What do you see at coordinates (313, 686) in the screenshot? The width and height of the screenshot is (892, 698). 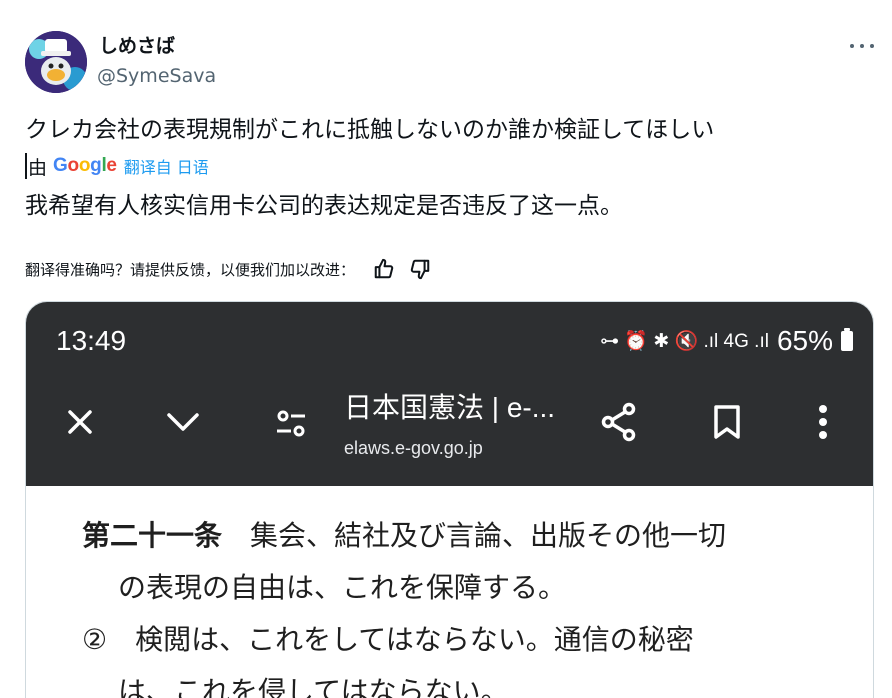 I see `law-line-4: は、これを侵してはならない。` at bounding box center [313, 686].